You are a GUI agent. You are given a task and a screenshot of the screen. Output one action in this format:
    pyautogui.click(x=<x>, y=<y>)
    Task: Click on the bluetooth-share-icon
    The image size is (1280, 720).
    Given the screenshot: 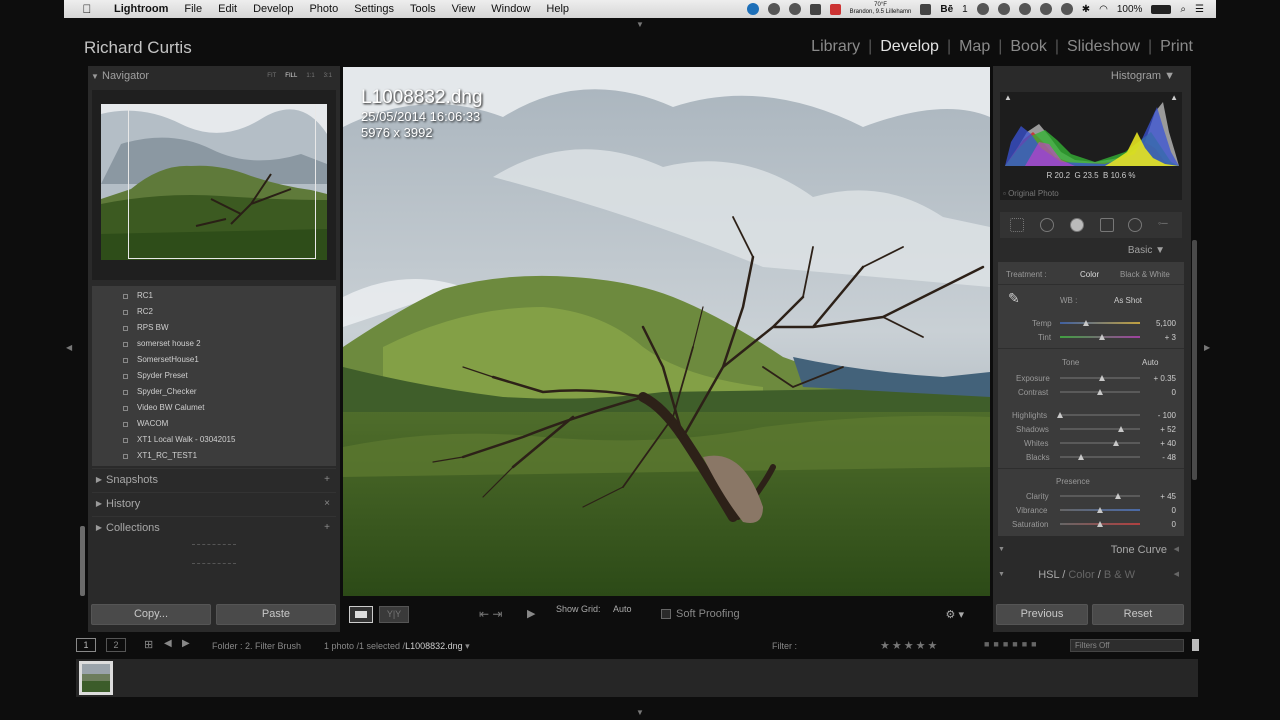 What is the action you would take?
    pyautogui.click(x=1003, y=9)
    